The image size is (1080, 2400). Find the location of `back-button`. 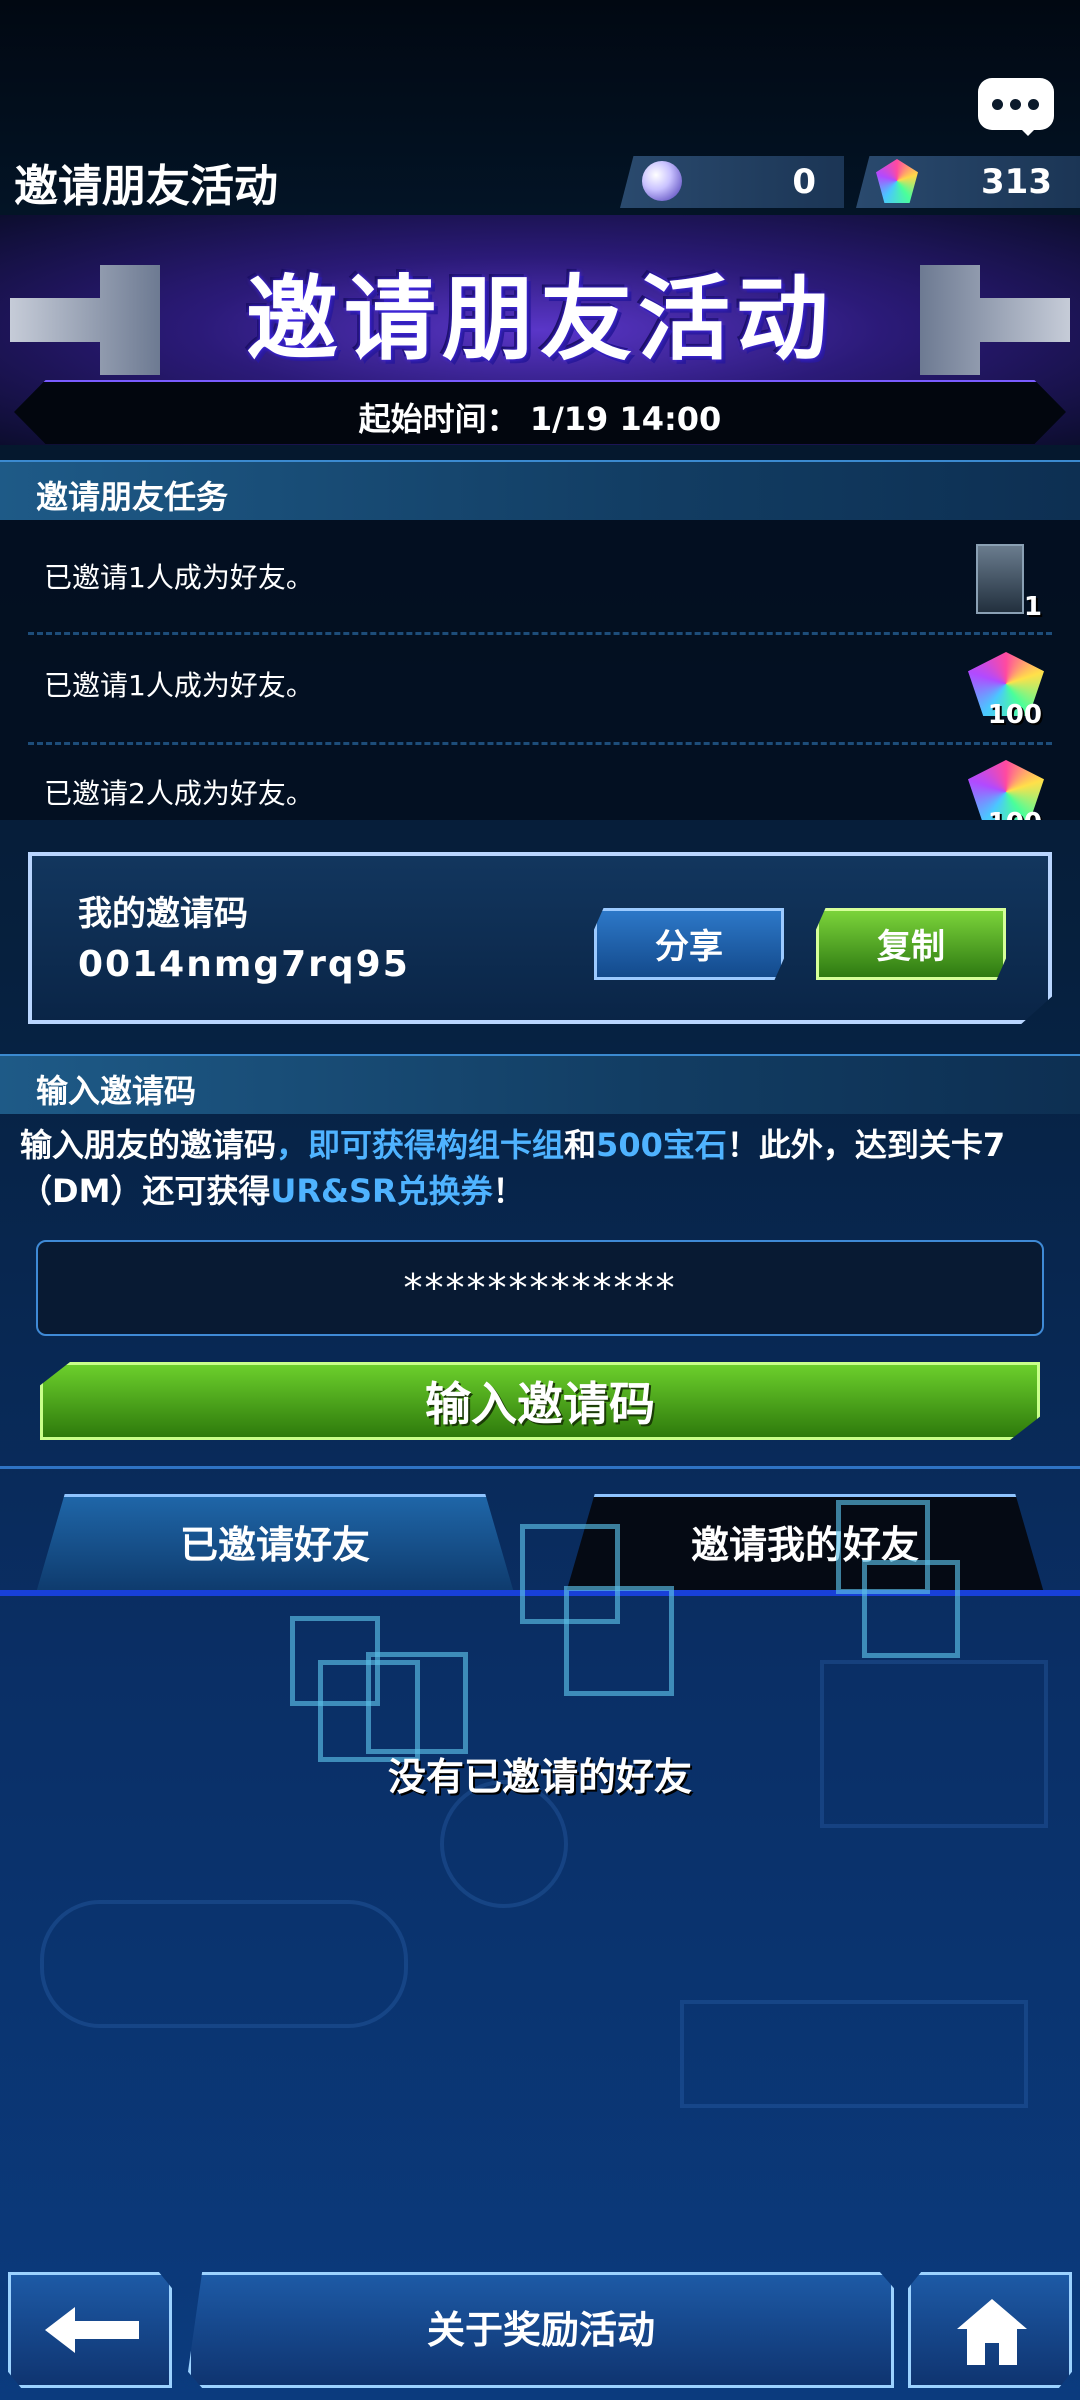

back-button is located at coordinates (90, 2330).